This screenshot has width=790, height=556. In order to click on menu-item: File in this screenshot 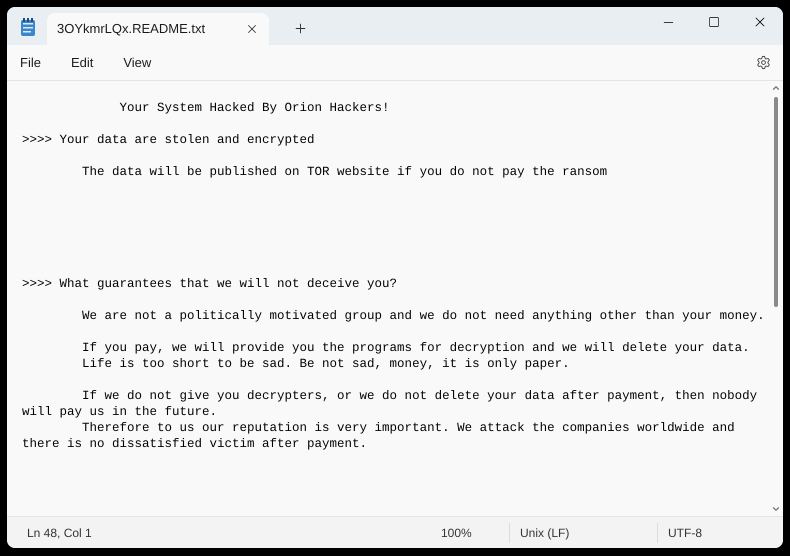, I will do `click(30, 62)`.